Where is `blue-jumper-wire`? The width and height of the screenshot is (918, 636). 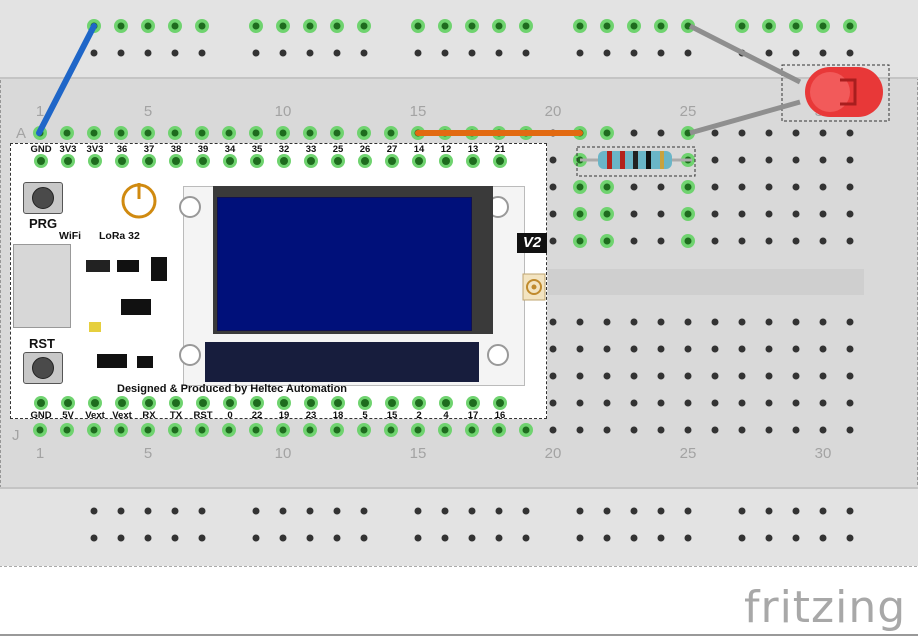
blue-jumper-wire is located at coordinates (66, 79).